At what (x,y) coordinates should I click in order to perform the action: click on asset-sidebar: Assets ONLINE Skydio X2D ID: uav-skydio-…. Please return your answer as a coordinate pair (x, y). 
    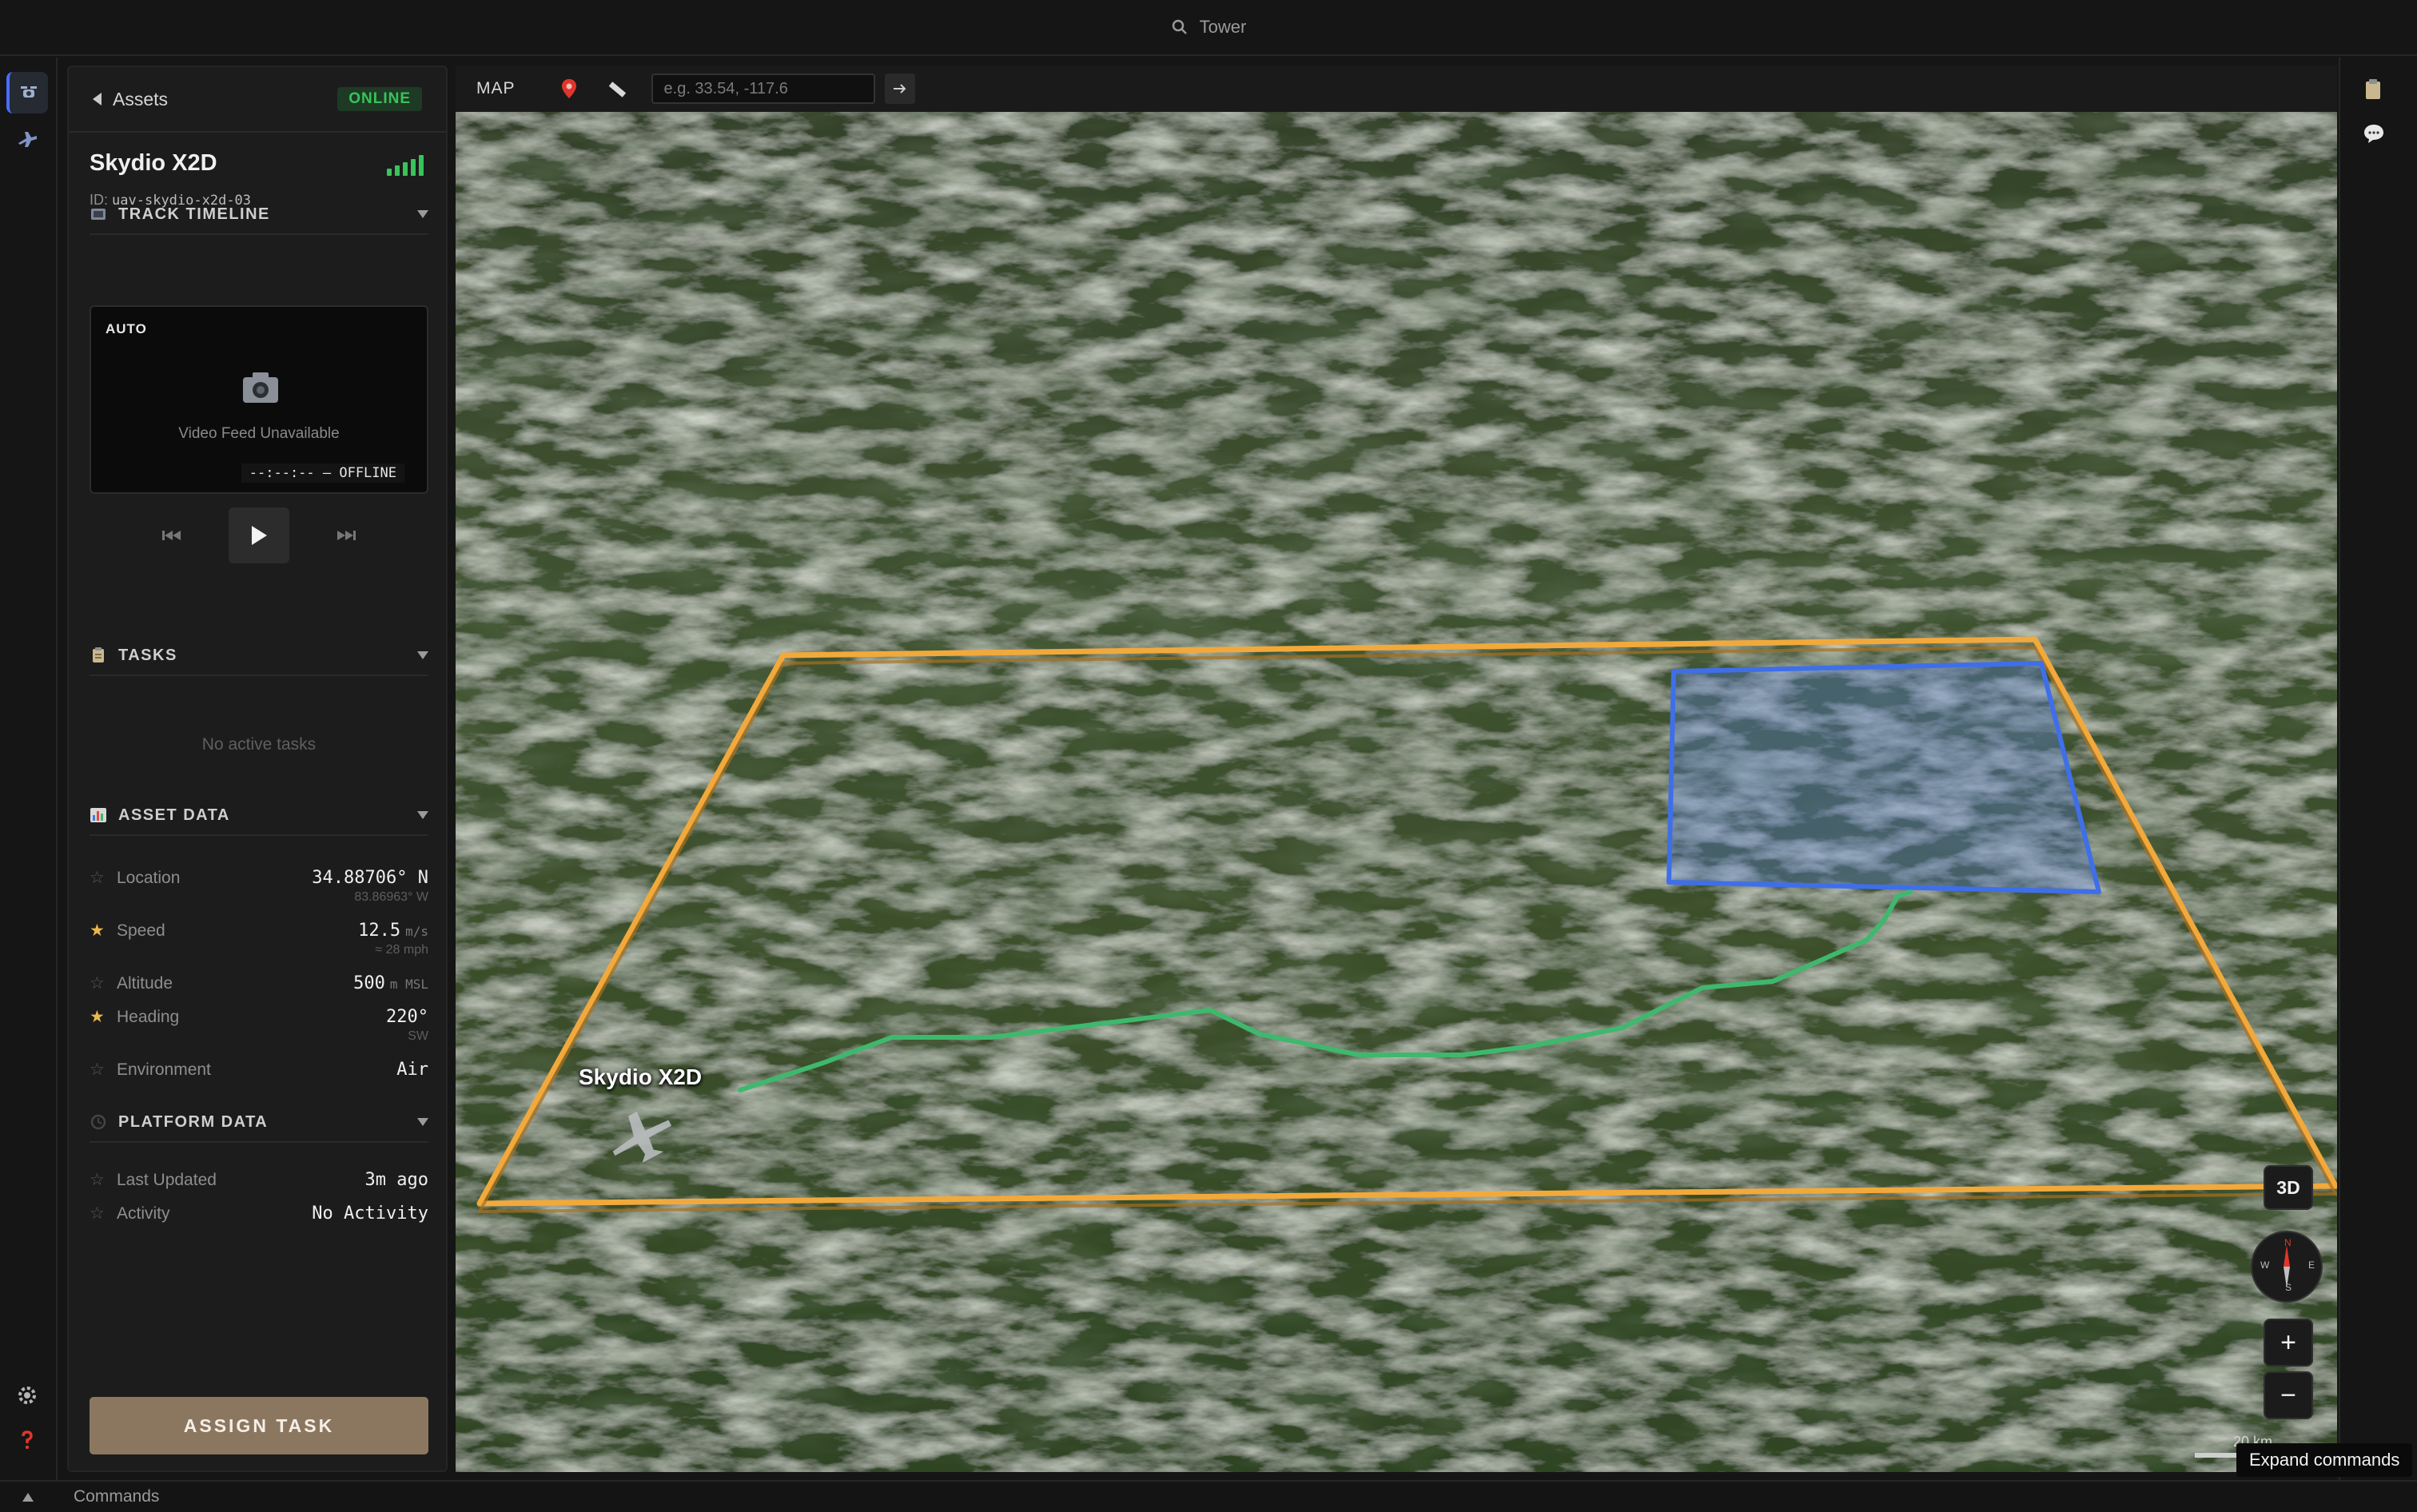
    Looking at the image, I should click on (257, 769).